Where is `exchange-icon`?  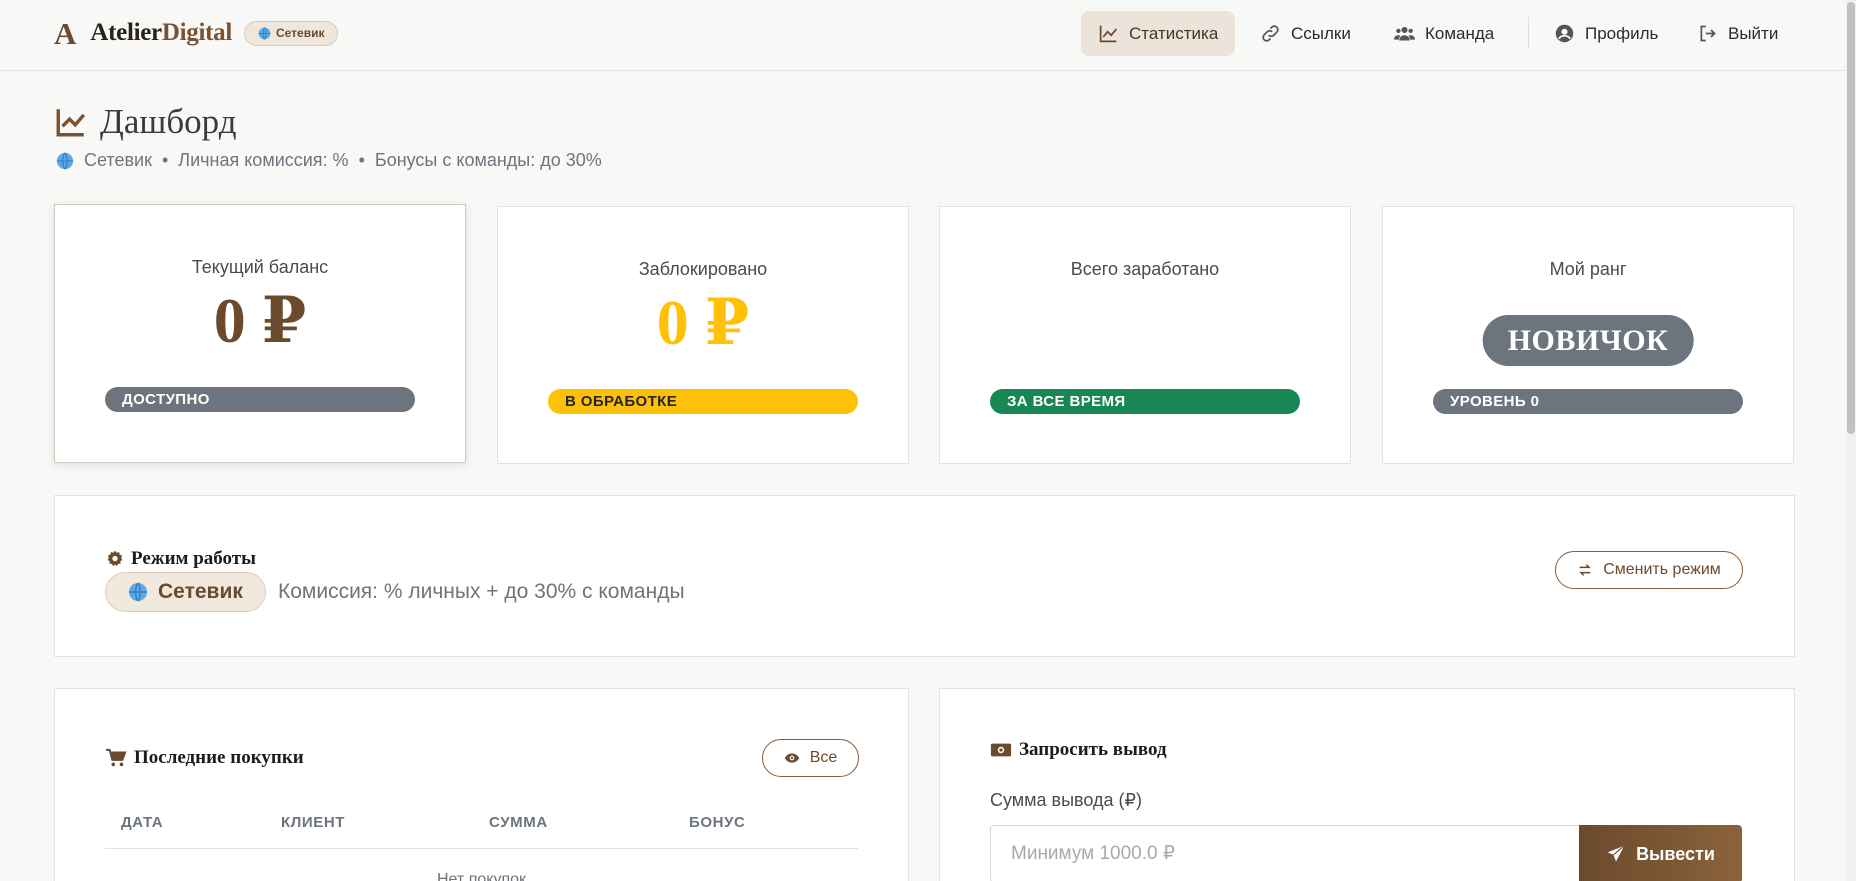
exchange-icon is located at coordinates (1585, 570).